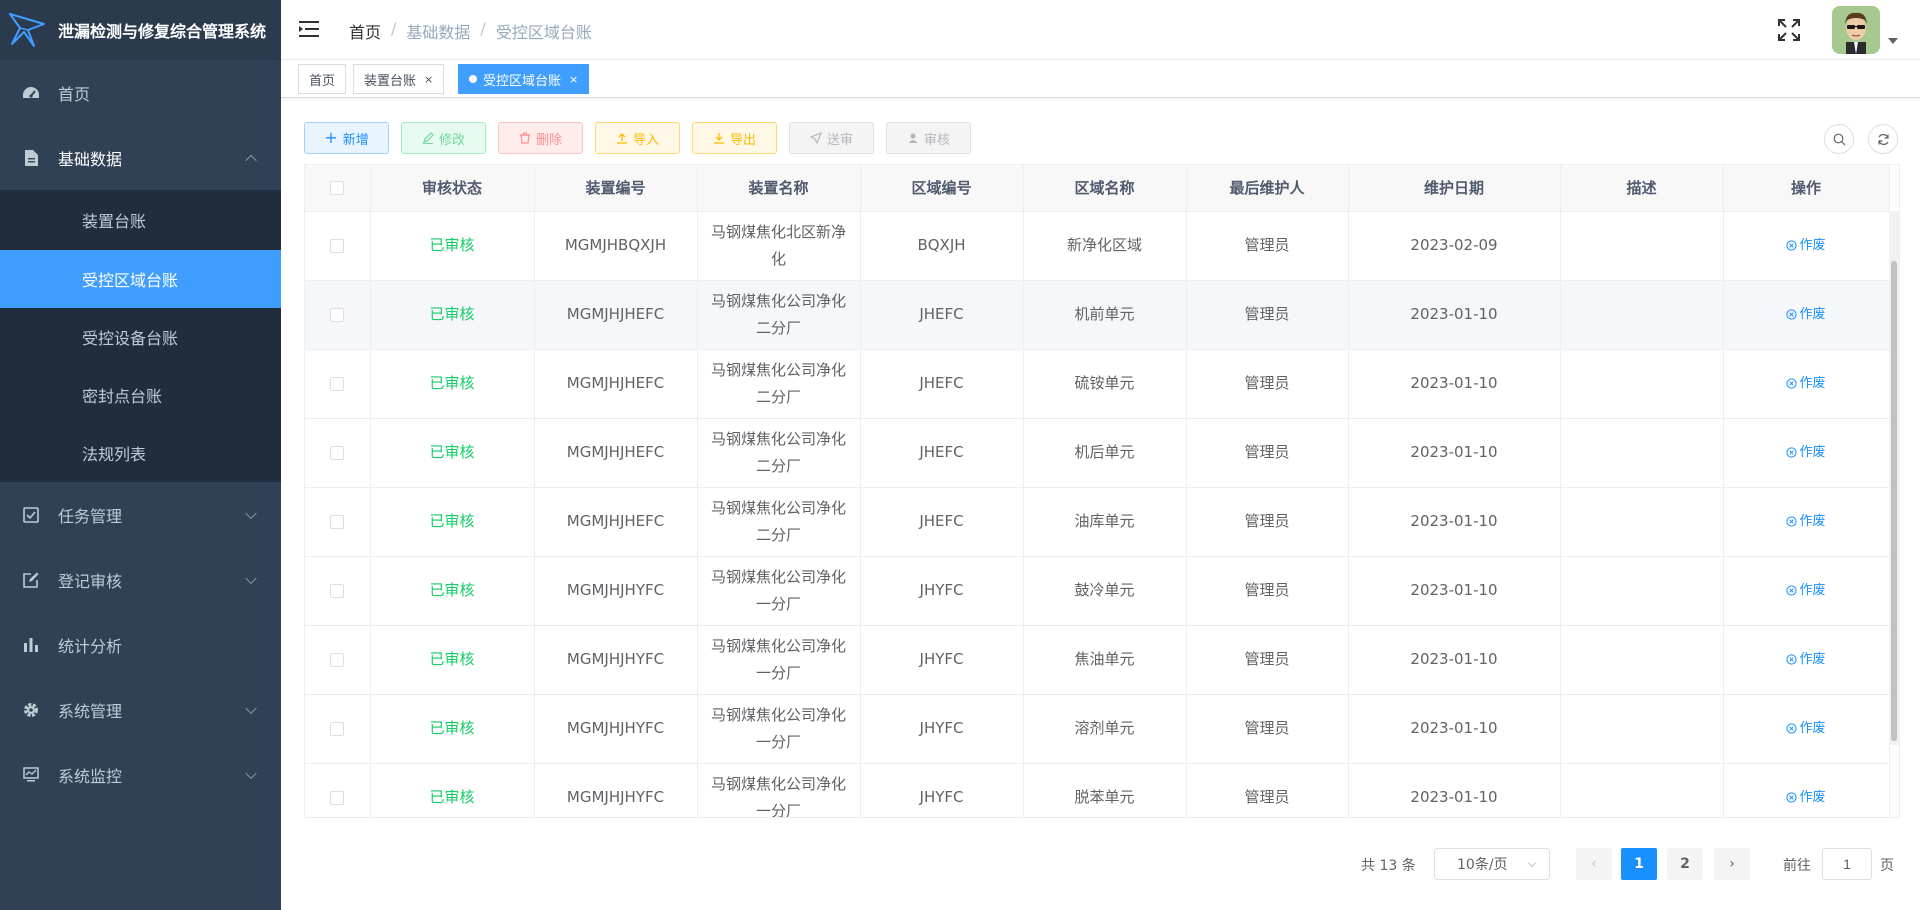 The image size is (1920, 910). Describe the element at coordinates (1732, 864) in the screenshot. I see `next-page-button: ›` at that location.